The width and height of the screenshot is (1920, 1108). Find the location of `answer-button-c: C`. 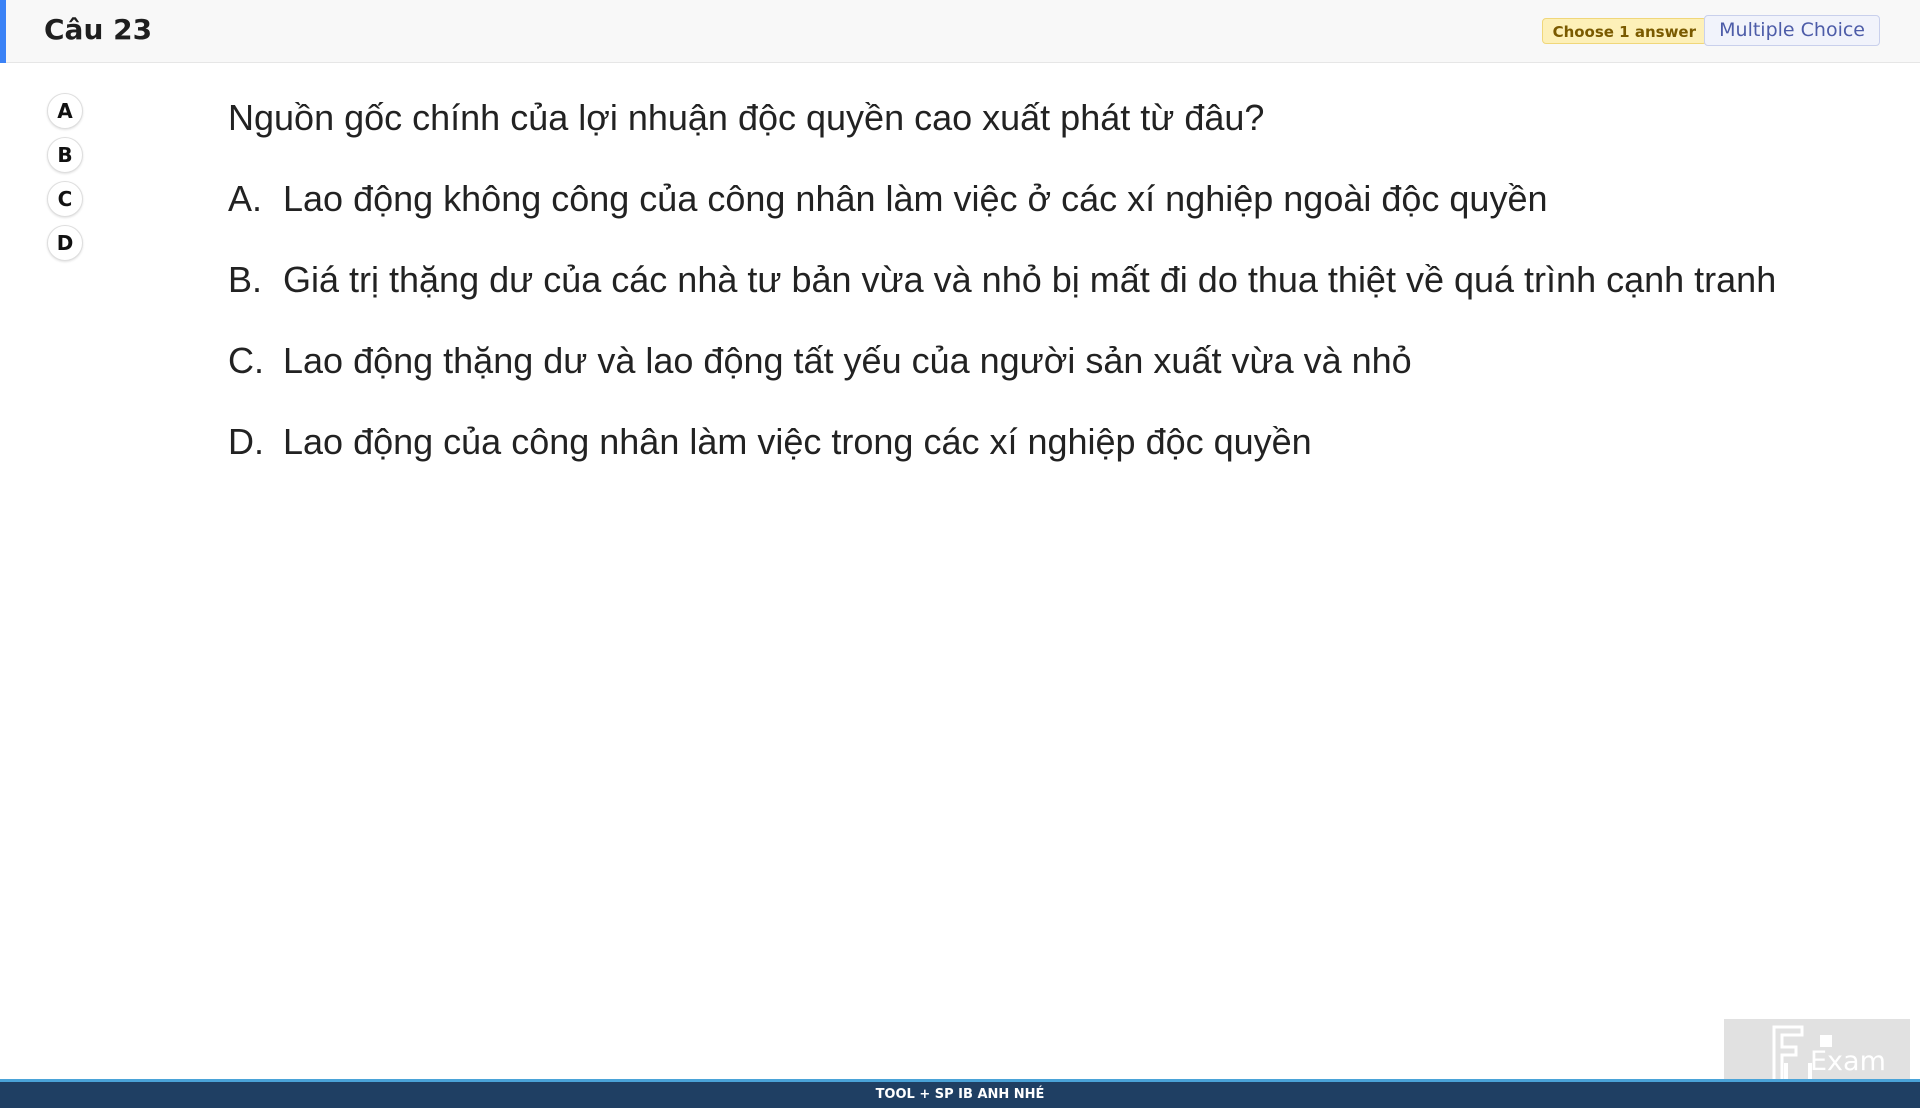

answer-button-c: C is located at coordinates (65, 199).